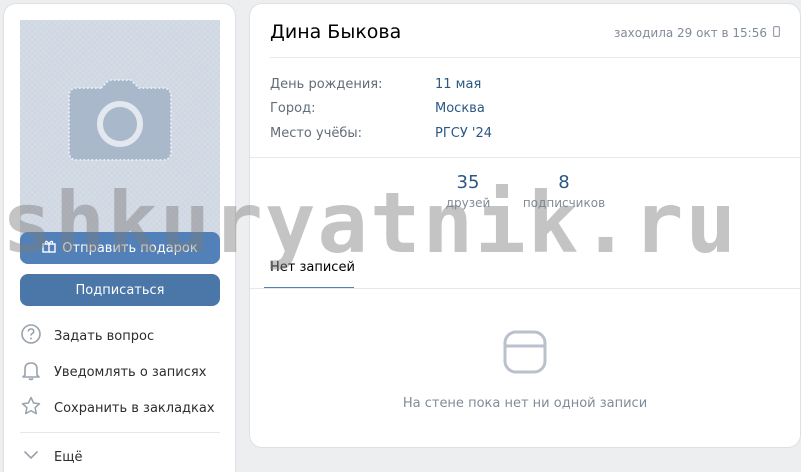 This screenshot has height=472, width=801. I want to click on birthday-value: 11 мая, so click(458, 84).